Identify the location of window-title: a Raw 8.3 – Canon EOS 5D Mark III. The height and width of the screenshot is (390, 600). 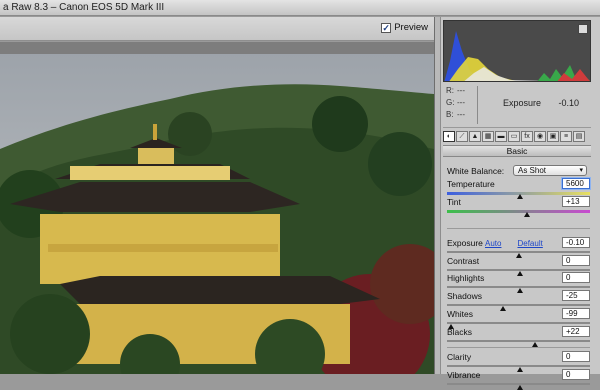
(300, 8).